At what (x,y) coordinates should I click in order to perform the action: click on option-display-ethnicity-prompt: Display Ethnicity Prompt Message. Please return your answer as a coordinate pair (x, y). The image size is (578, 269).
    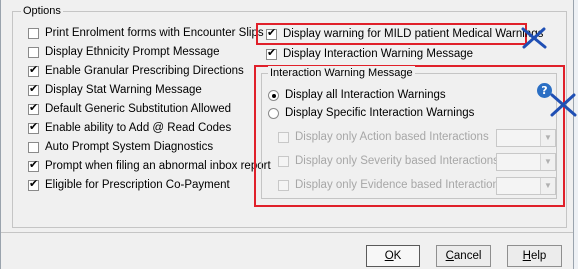
    Looking at the image, I should click on (123, 52).